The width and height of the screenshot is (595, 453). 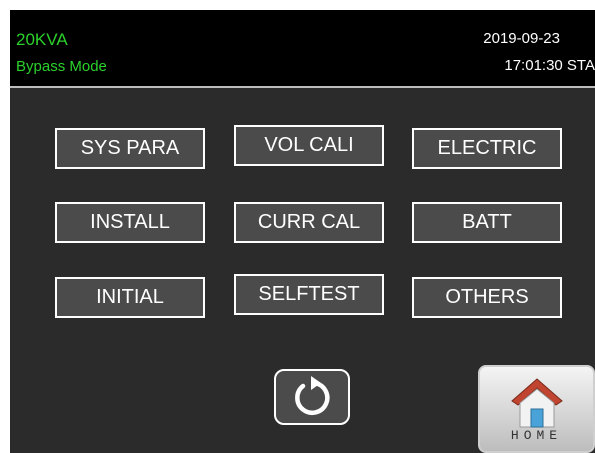 I want to click on electric-button: ELECTRIC, so click(x=487, y=148).